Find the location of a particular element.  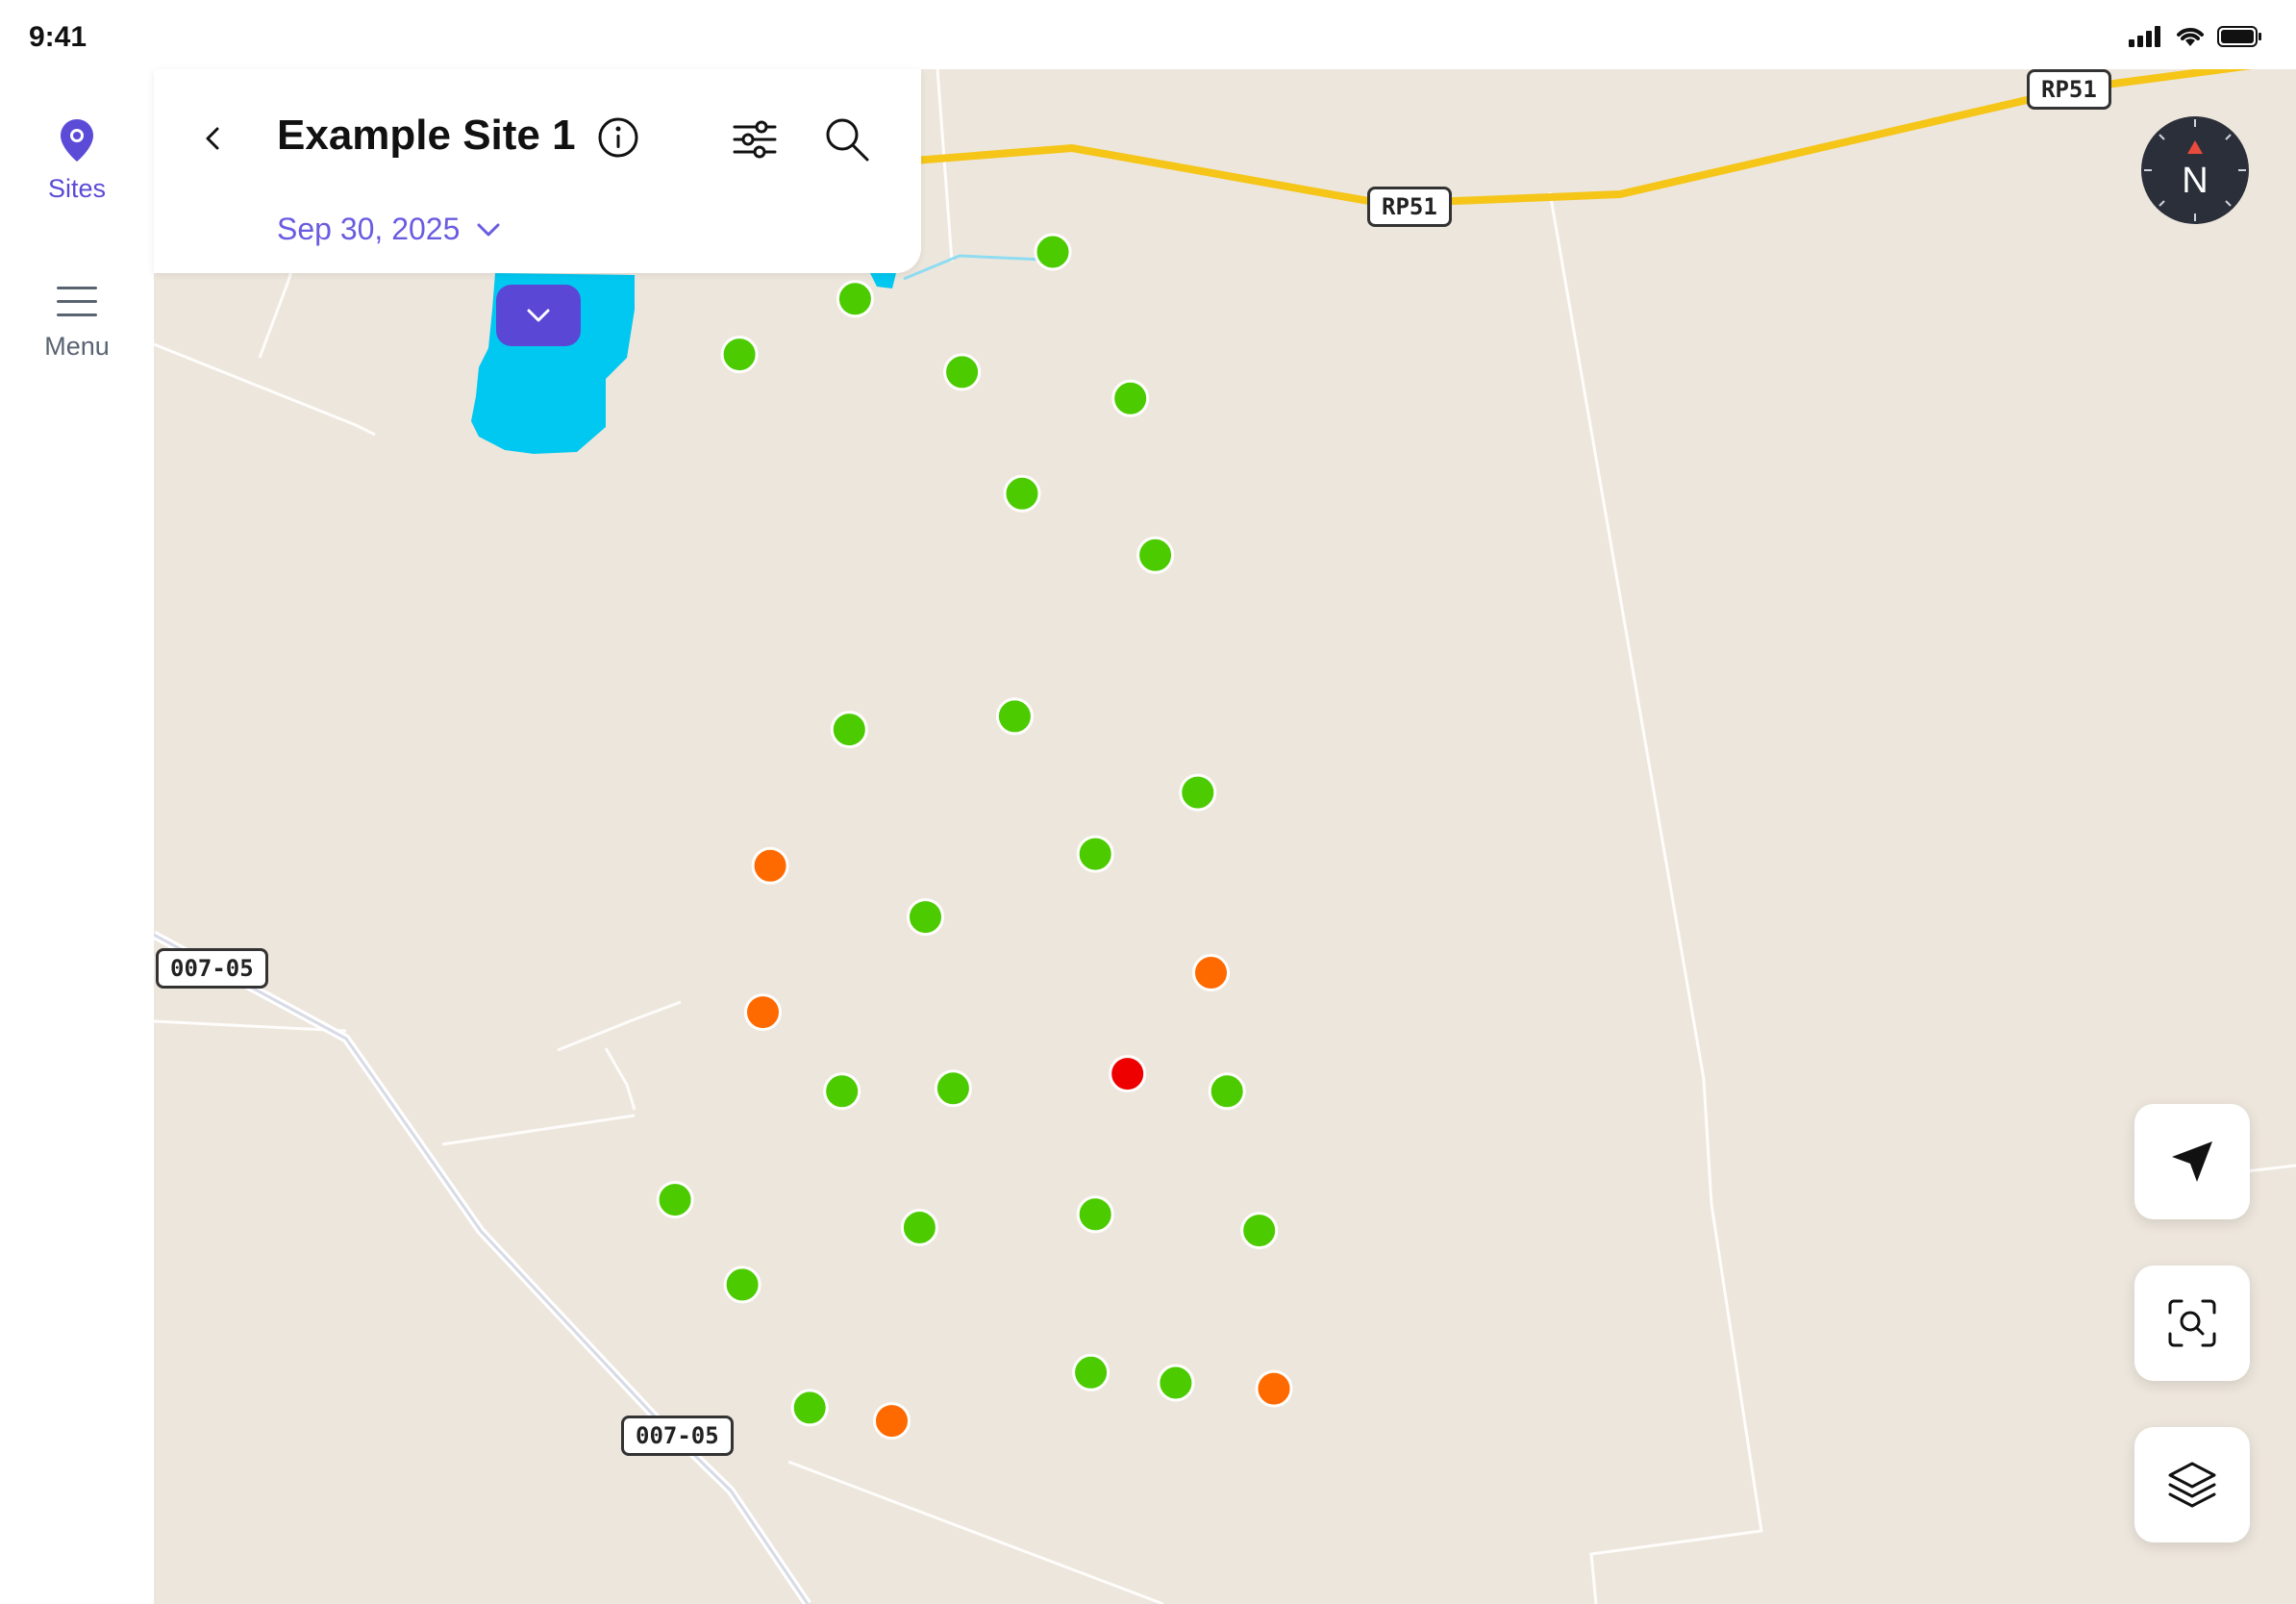

status-icons is located at coordinates (2196, 36).